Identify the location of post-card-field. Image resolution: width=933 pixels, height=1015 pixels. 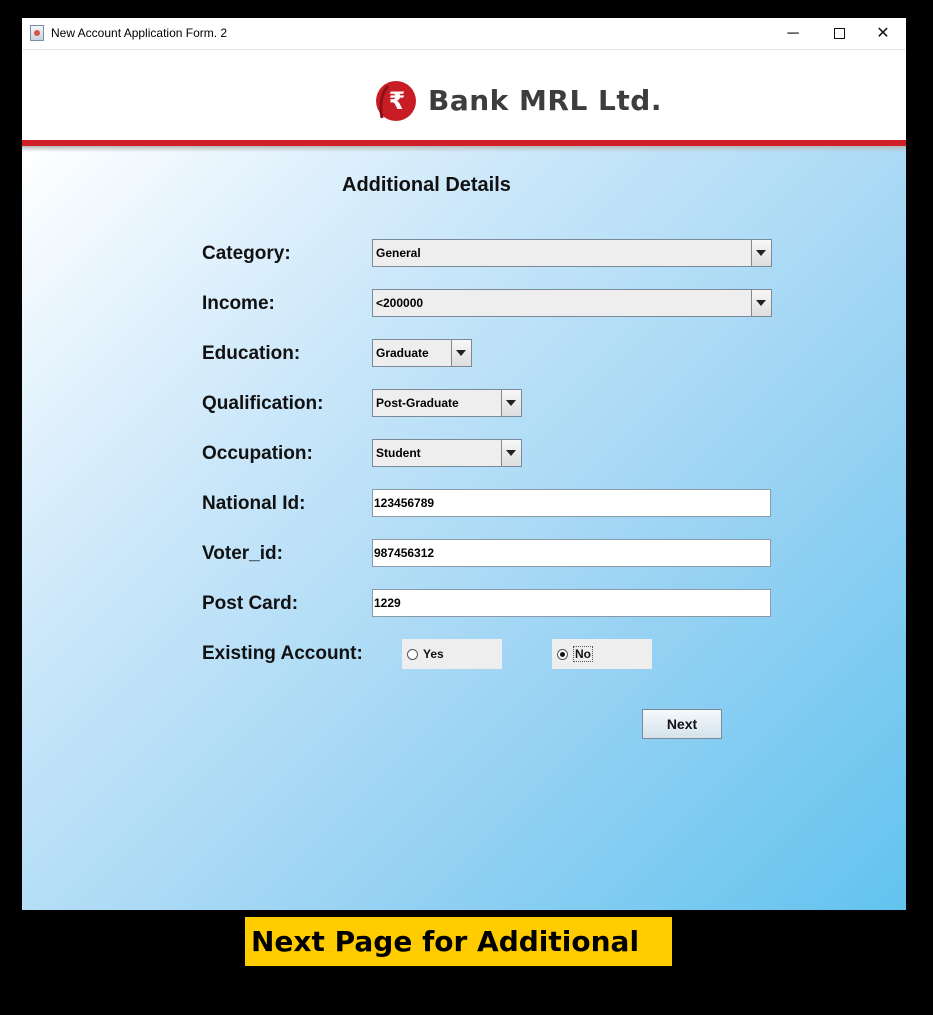
(571, 603).